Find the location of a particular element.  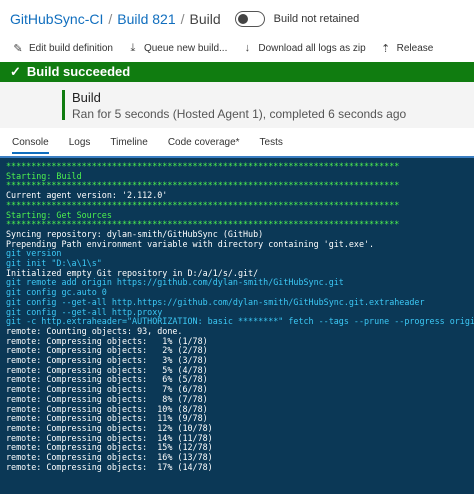

tab-tests: Tests is located at coordinates (271, 142).